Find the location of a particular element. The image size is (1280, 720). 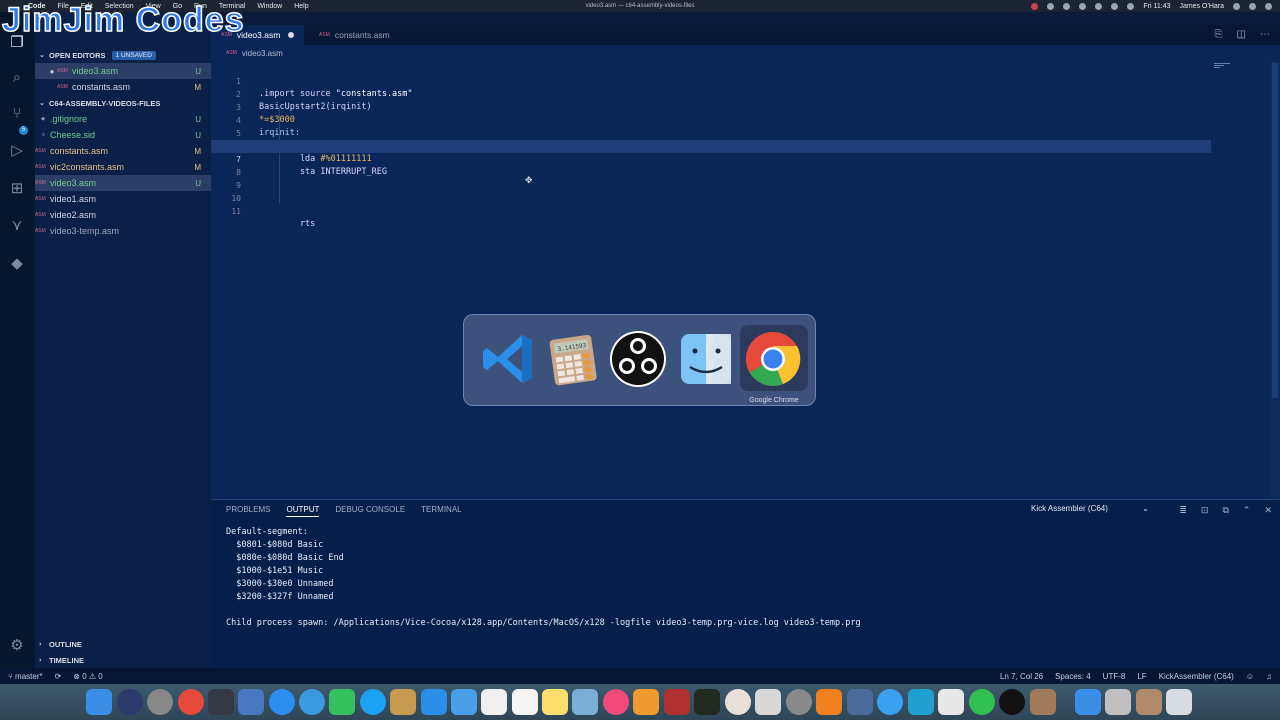

code-line: 1 .import source "constants.asm" is located at coordinates (711, 80).